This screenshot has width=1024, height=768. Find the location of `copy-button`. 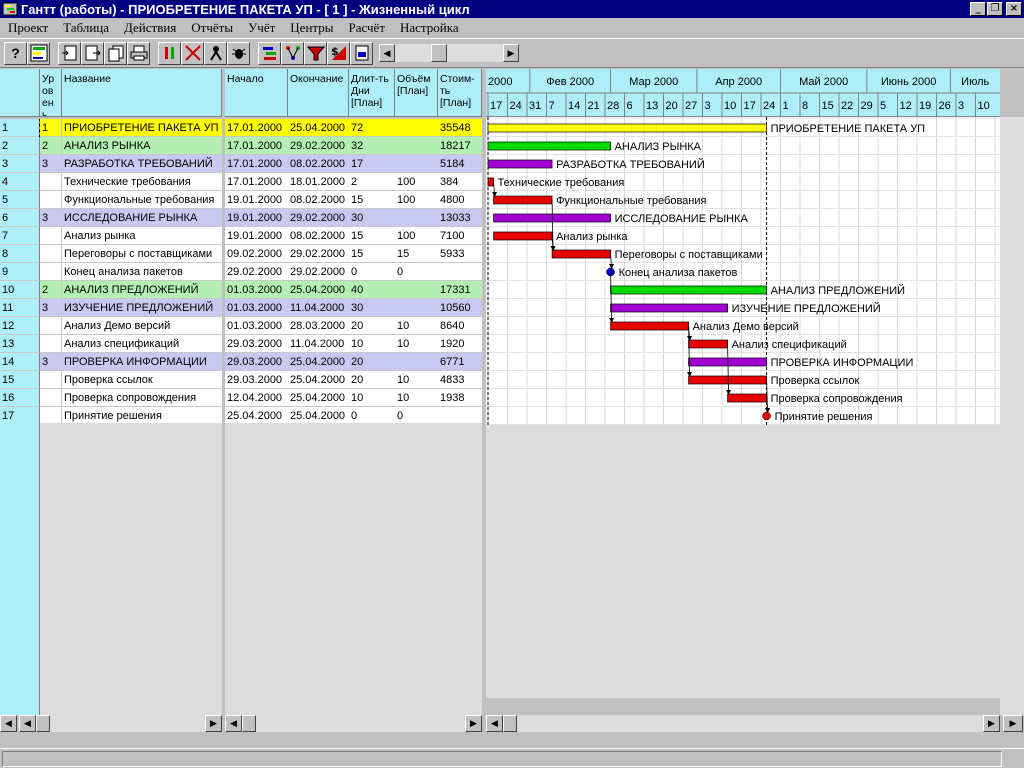

copy-button is located at coordinates (115, 53).